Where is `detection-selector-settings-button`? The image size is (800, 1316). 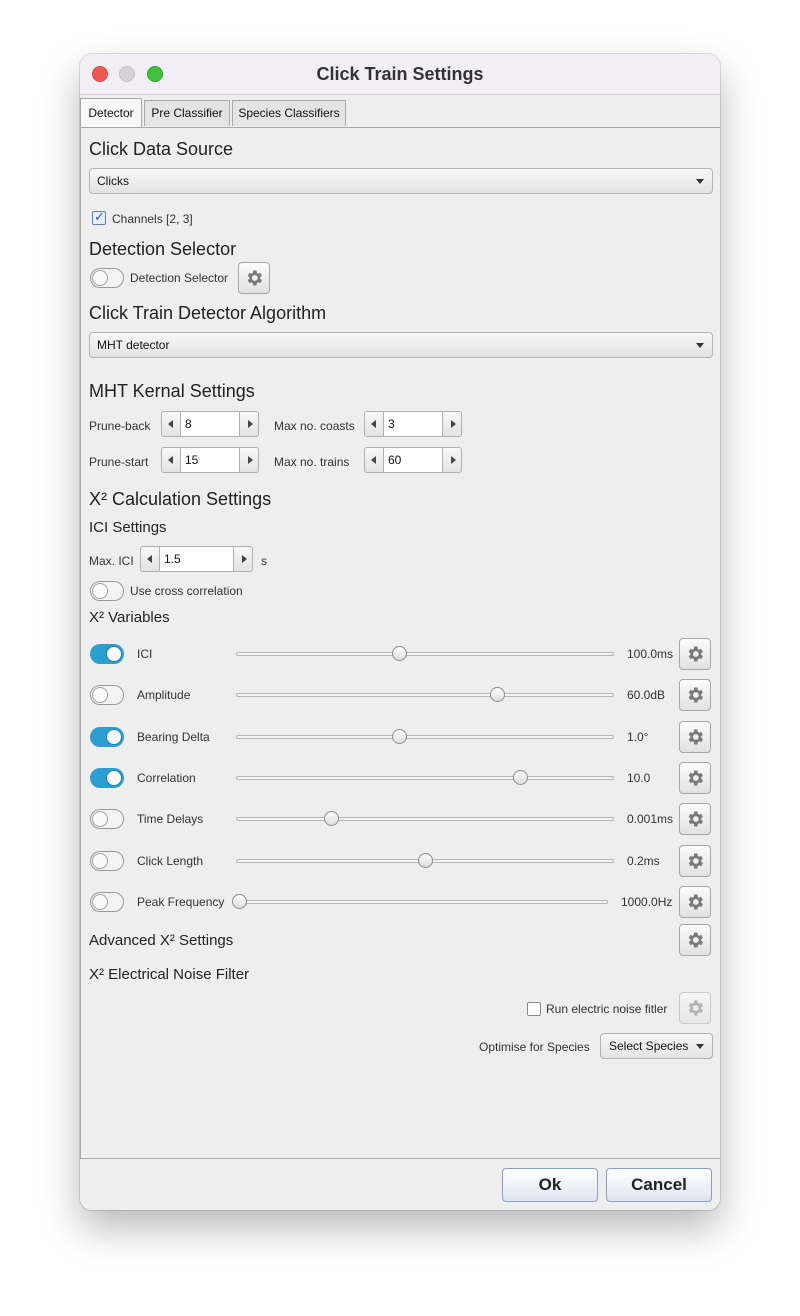 detection-selector-settings-button is located at coordinates (254, 278).